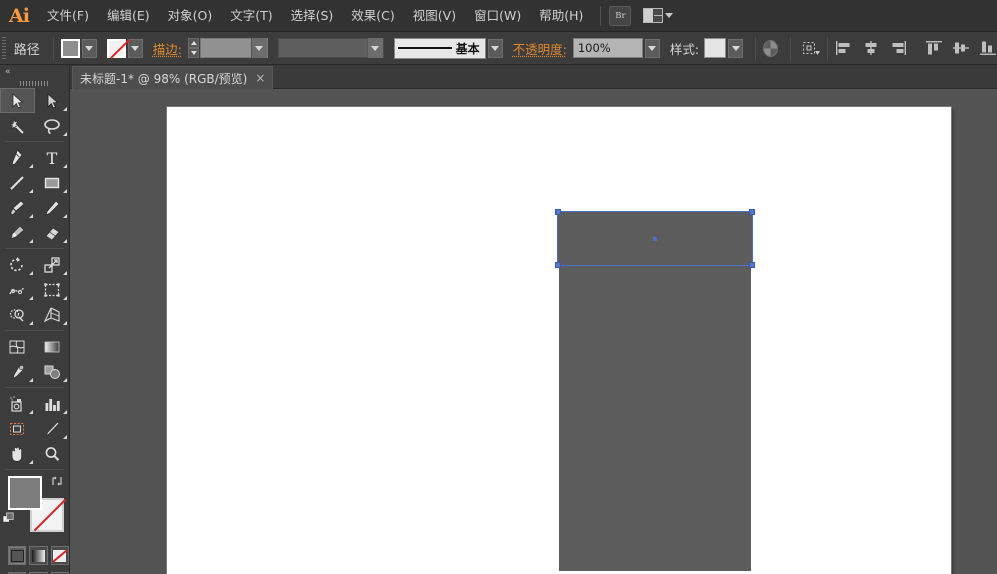 Image resolution: width=997 pixels, height=574 pixels. Describe the element at coordinates (620, 15) in the screenshot. I see `bridge-icon: Br` at that location.